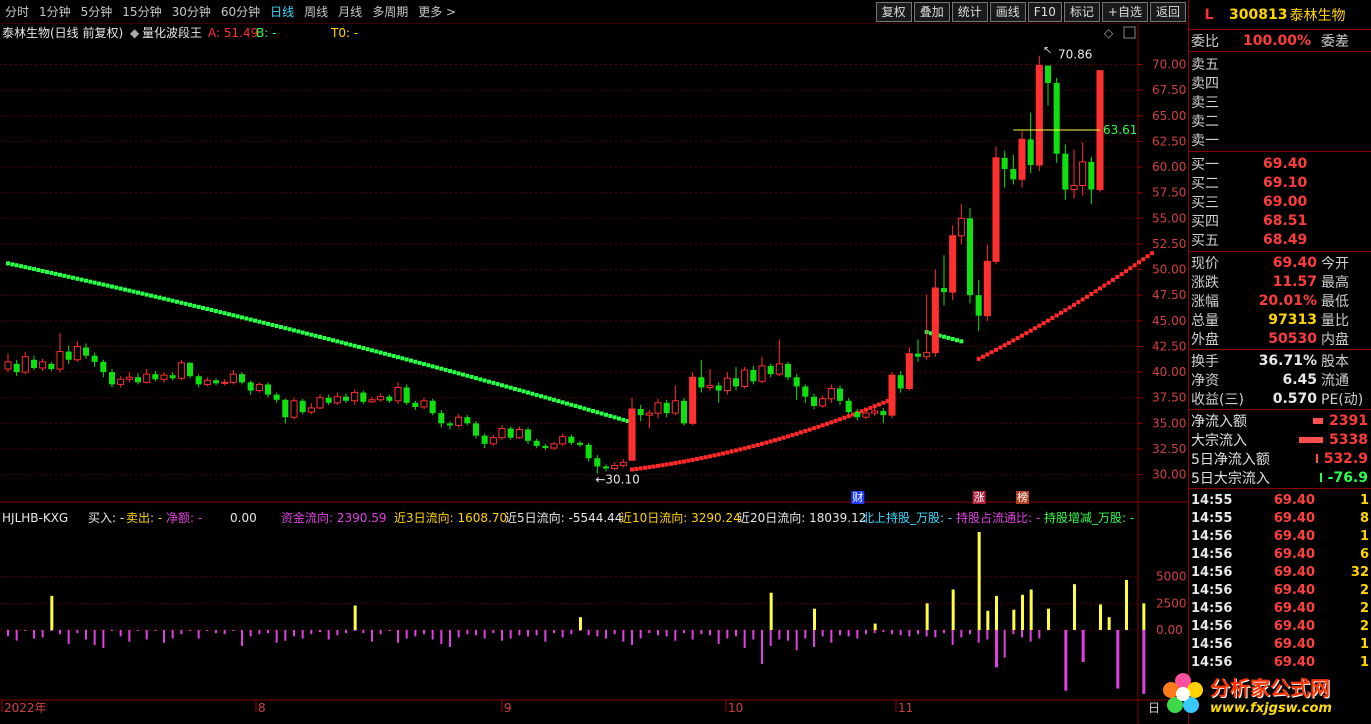 The height and width of the screenshot is (724, 1371). I want to click on tick-row: 14:56 69.40 2, so click(1280, 626).